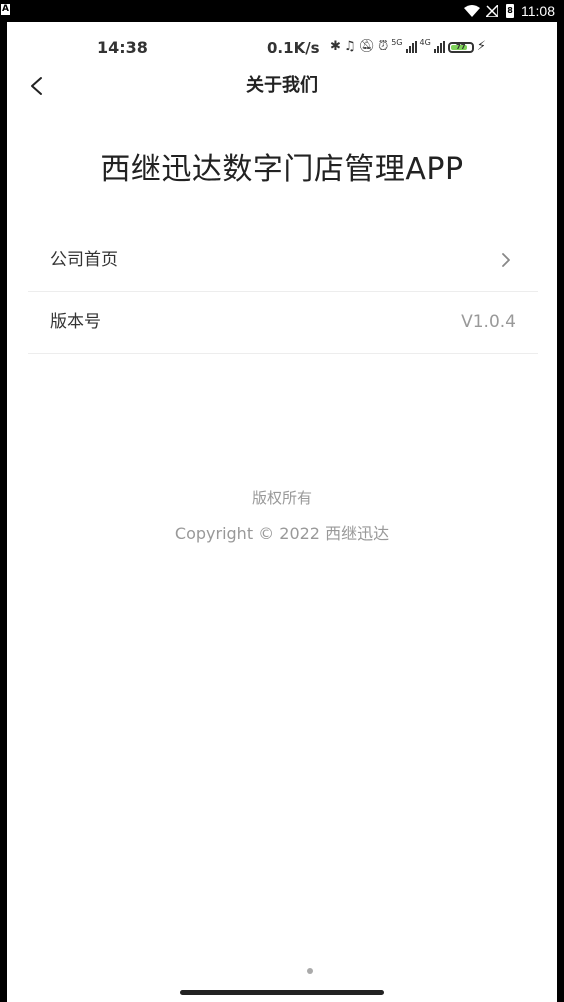 This screenshot has width=564, height=1002. I want to click on battery-icon: 8, so click(510, 11).